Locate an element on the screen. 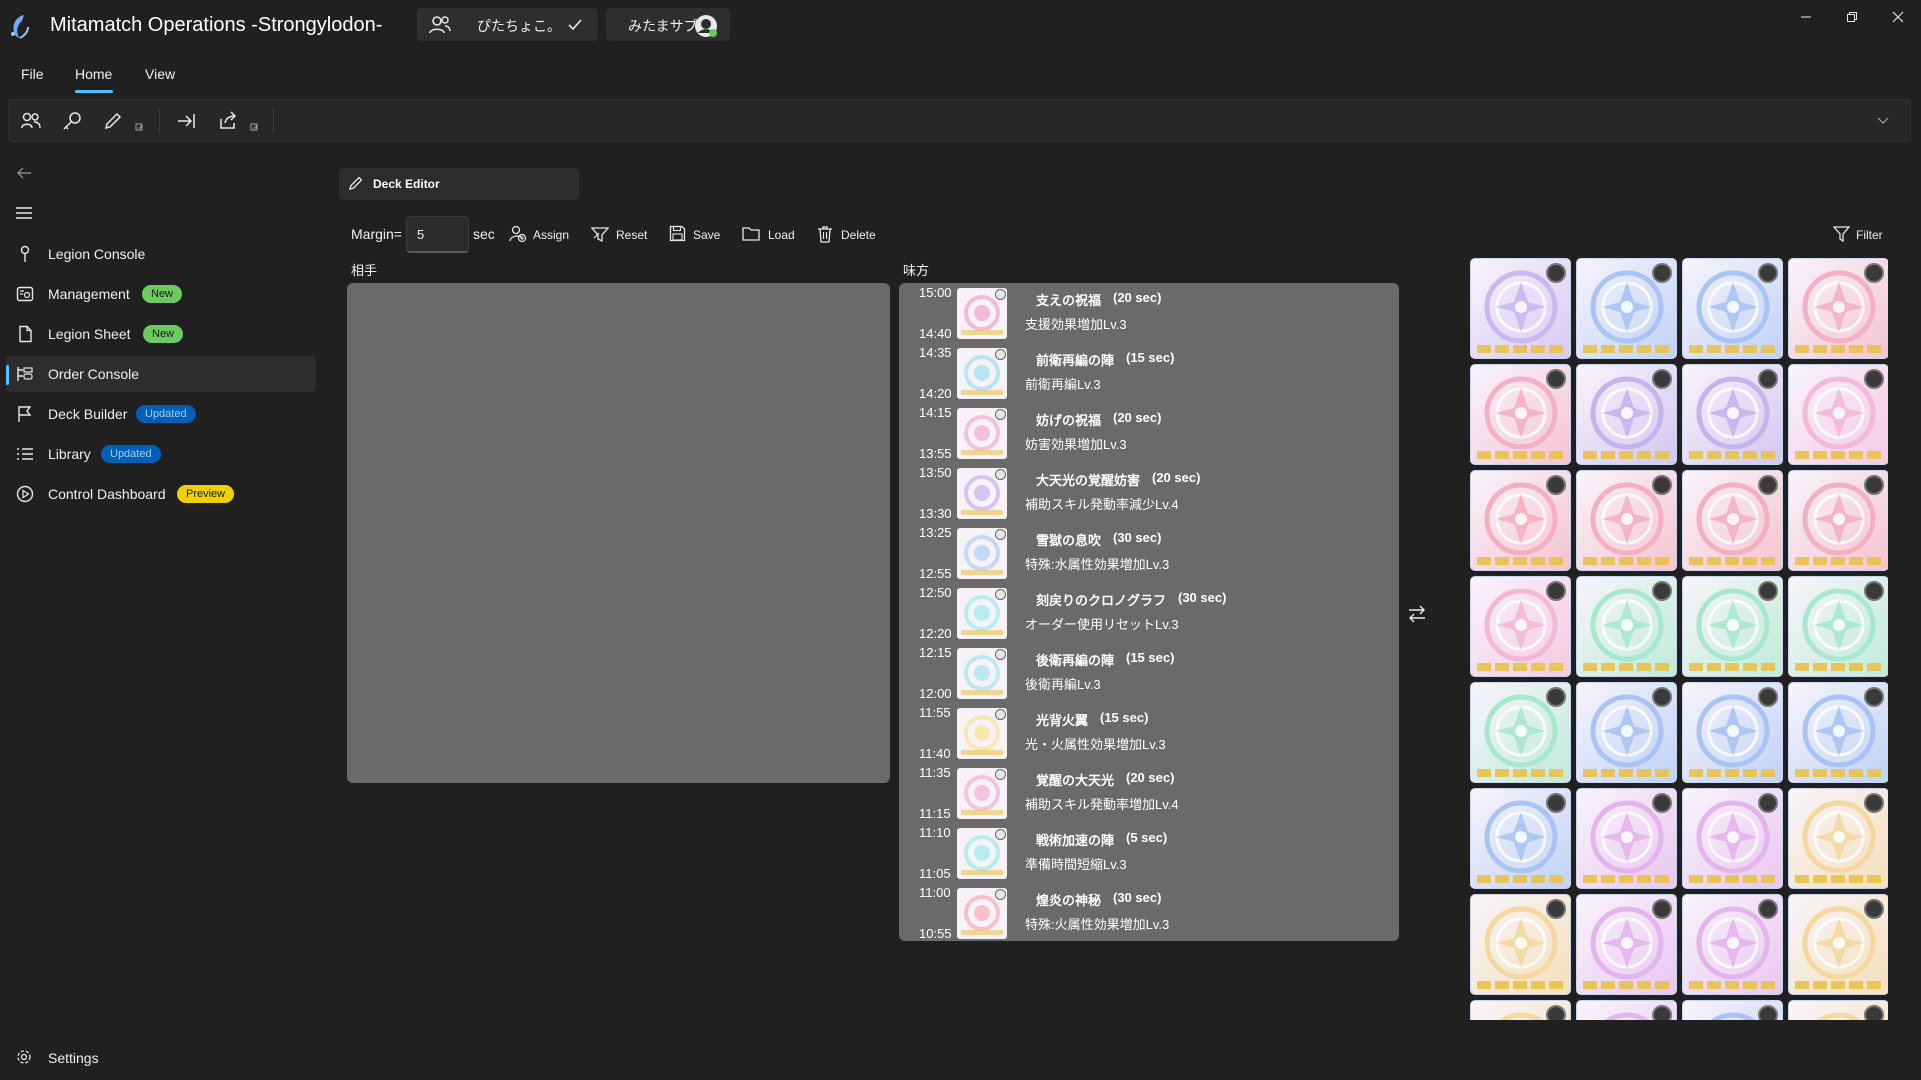 The image size is (1921, 1080). key-icon is located at coordinates (72, 121).